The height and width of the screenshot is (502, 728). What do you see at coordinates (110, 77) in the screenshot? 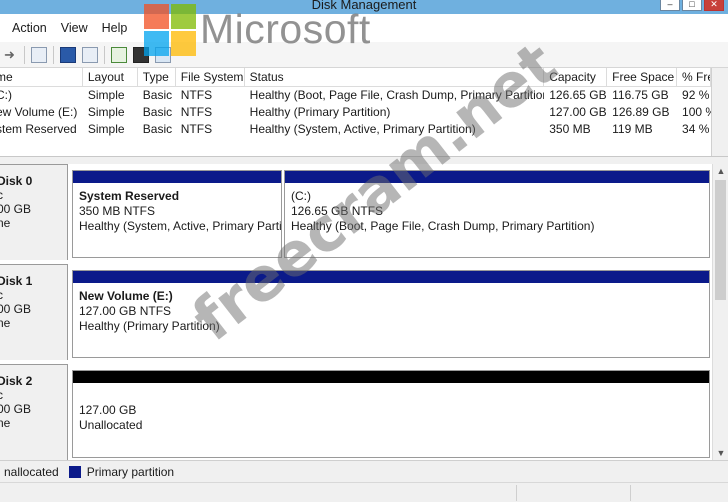
I see `column-layout: Layout` at bounding box center [110, 77].